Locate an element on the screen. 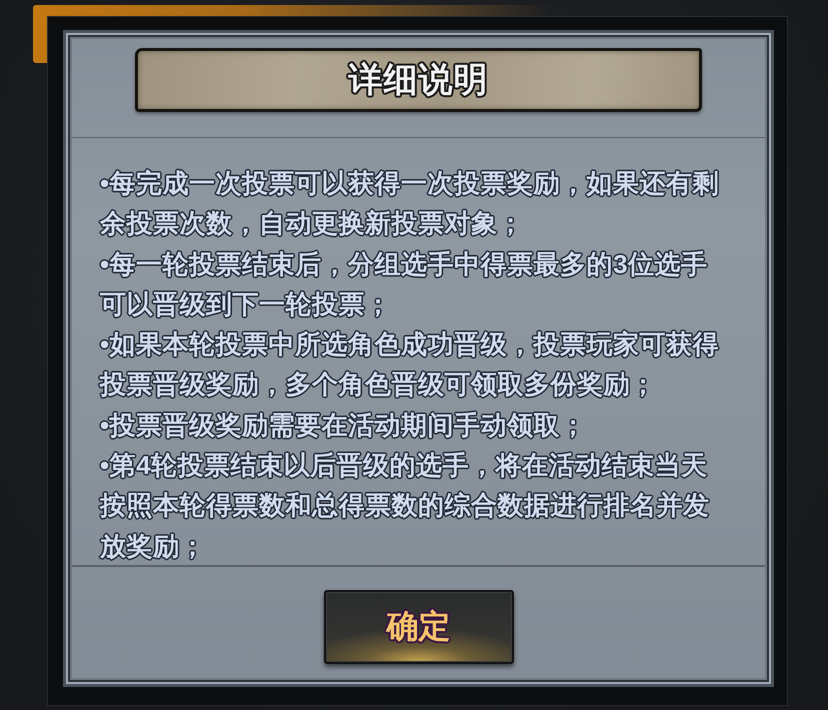  rule-text-line: 余投票次数，自动更换新投票对象； is located at coordinates (312, 223).